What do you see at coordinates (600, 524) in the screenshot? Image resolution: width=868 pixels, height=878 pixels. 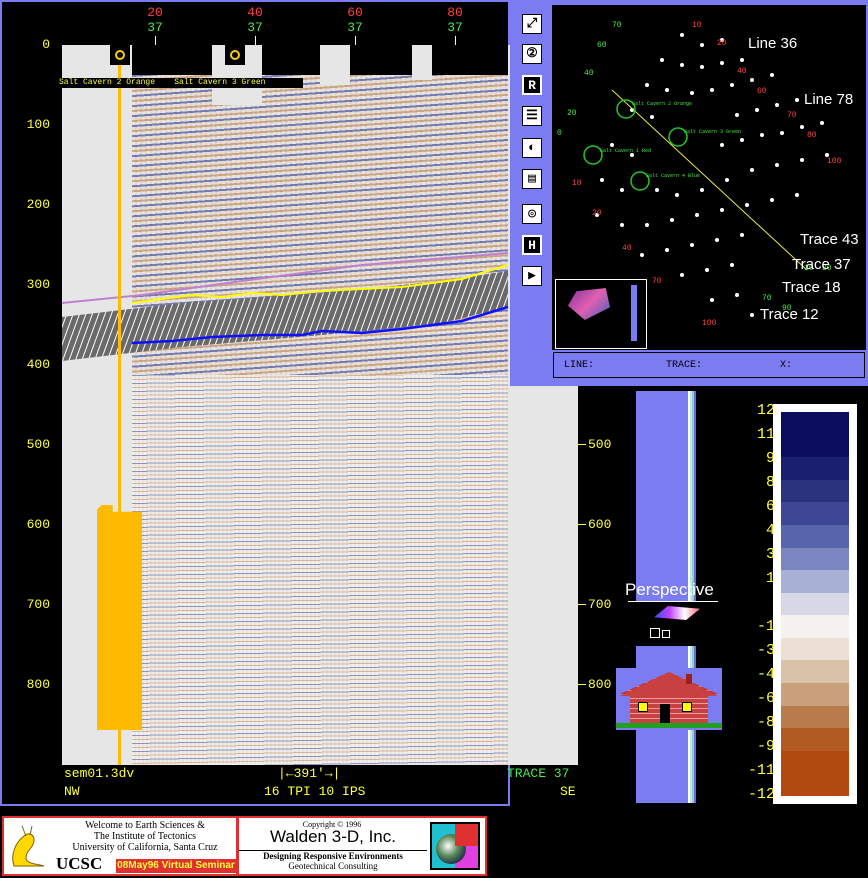 I see `depth-tick-right: 600` at bounding box center [600, 524].